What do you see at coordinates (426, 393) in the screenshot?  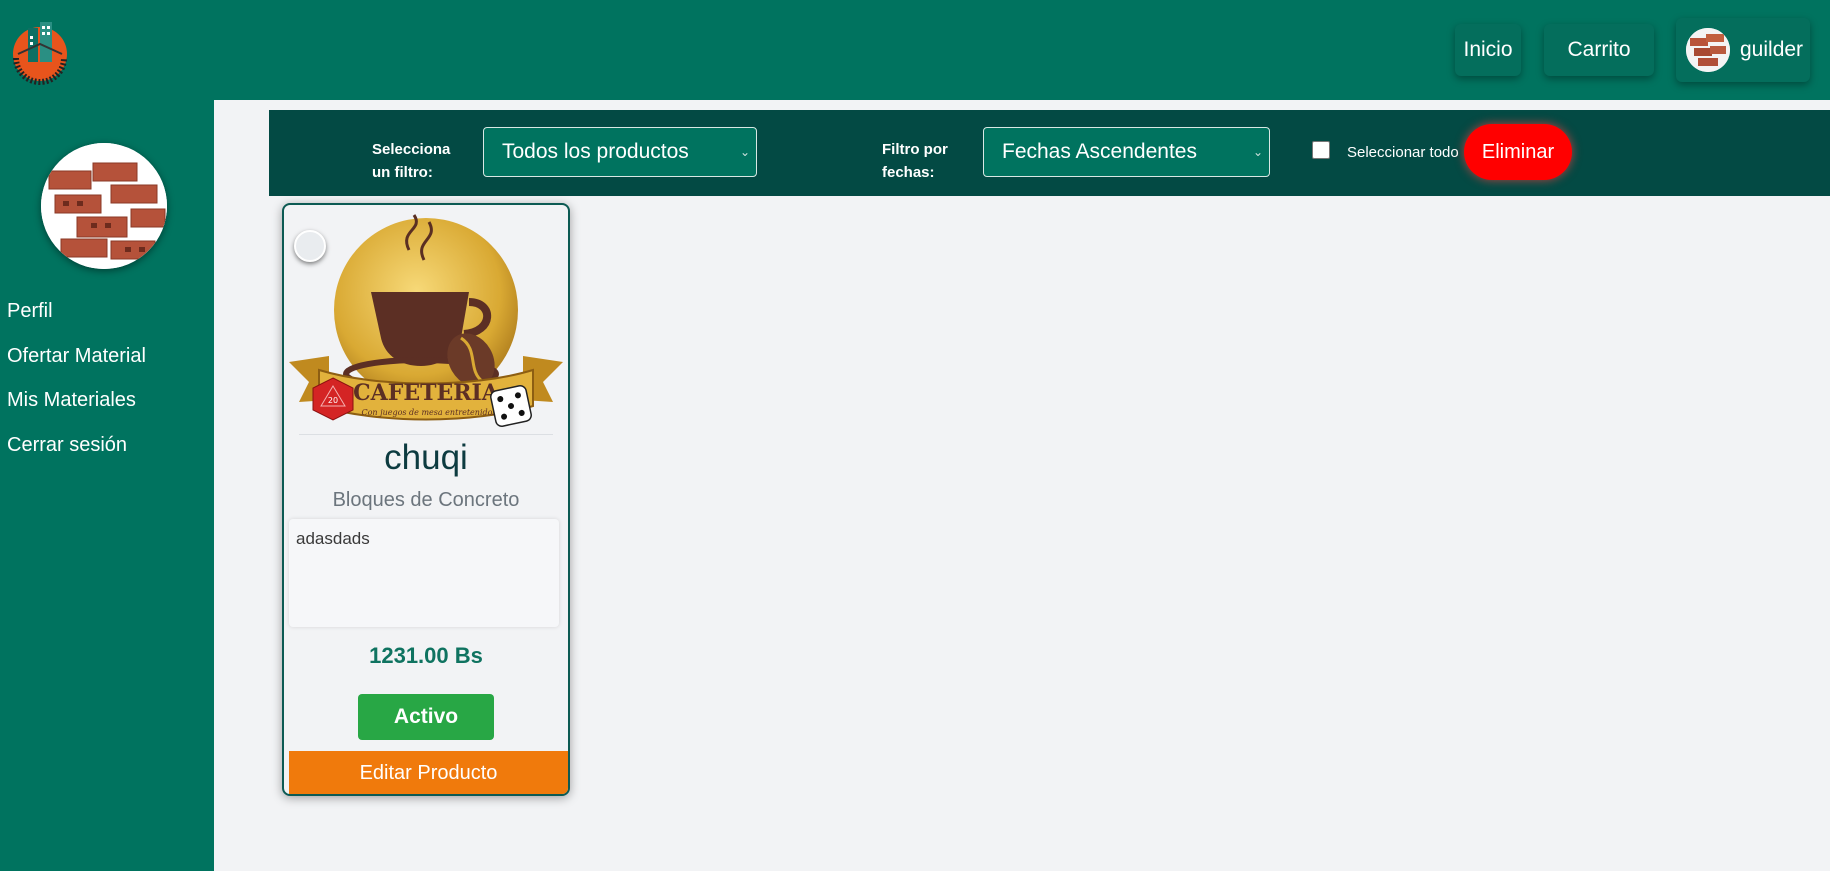 I see `cafeteria-logo-text: CAFETERIA` at bounding box center [426, 393].